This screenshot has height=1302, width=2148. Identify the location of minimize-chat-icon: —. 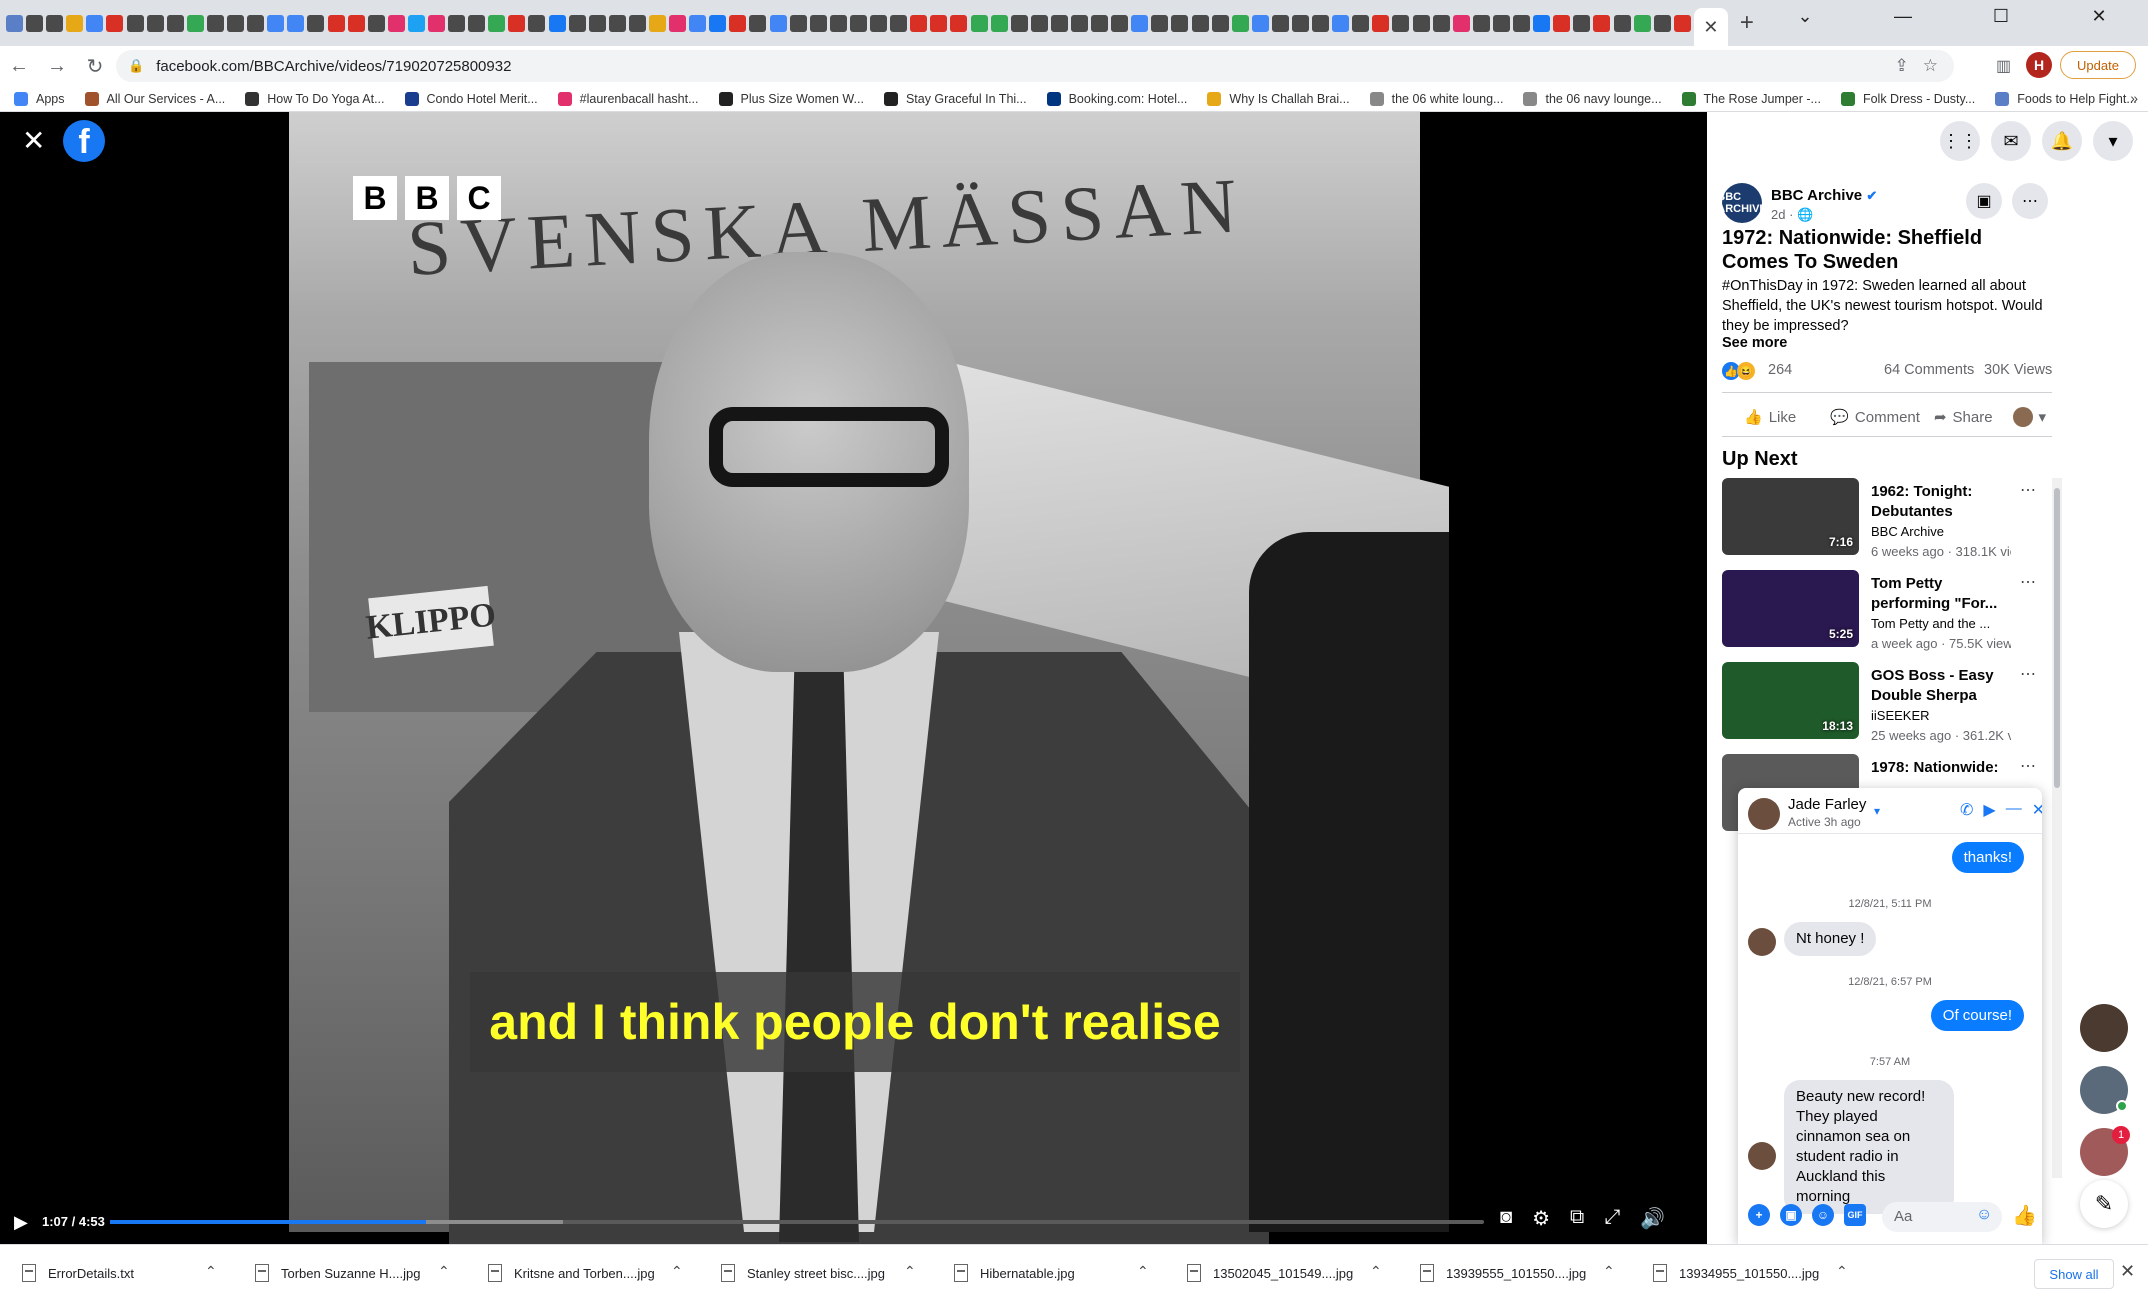
(2014, 810).